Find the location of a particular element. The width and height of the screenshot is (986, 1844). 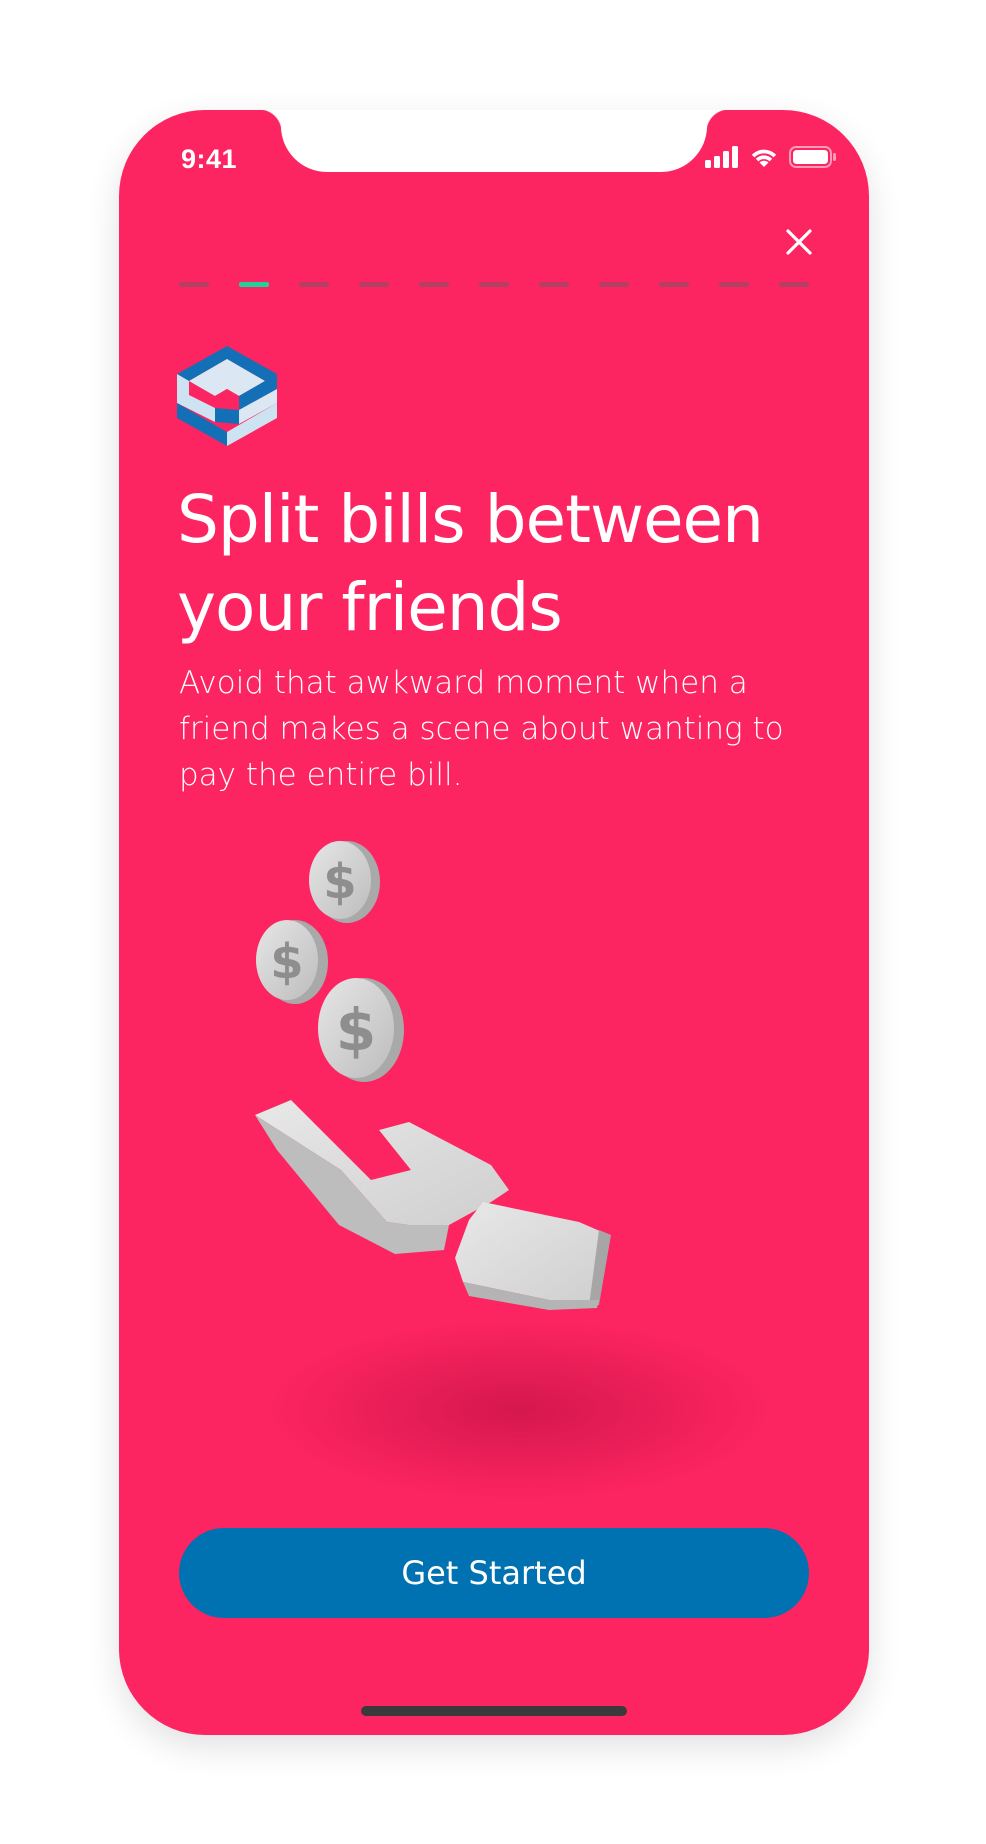

coin-top: $ is located at coordinates (344, 882).